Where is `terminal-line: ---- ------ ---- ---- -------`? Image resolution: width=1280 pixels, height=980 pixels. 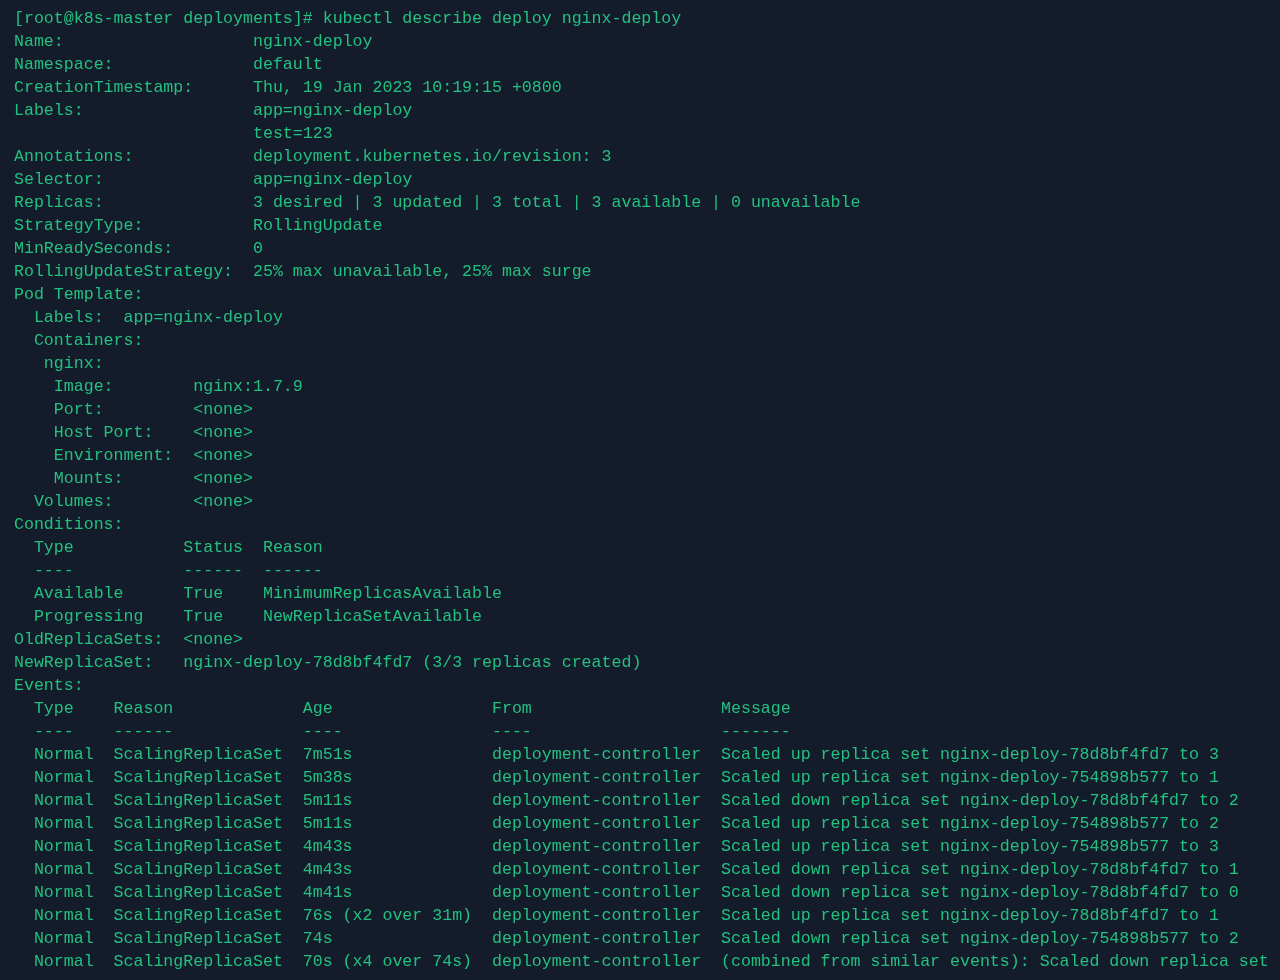 terminal-line: ---- ------ ---- ---- ------- is located at coordinates (411, 732).